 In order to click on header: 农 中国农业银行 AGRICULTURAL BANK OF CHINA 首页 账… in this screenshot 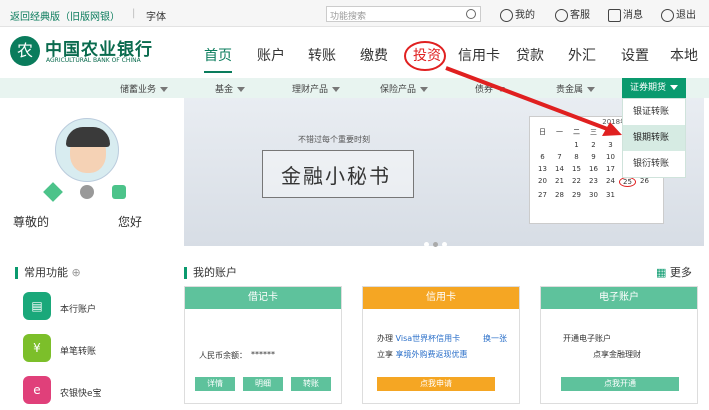, I will do `click(354, 50)`.